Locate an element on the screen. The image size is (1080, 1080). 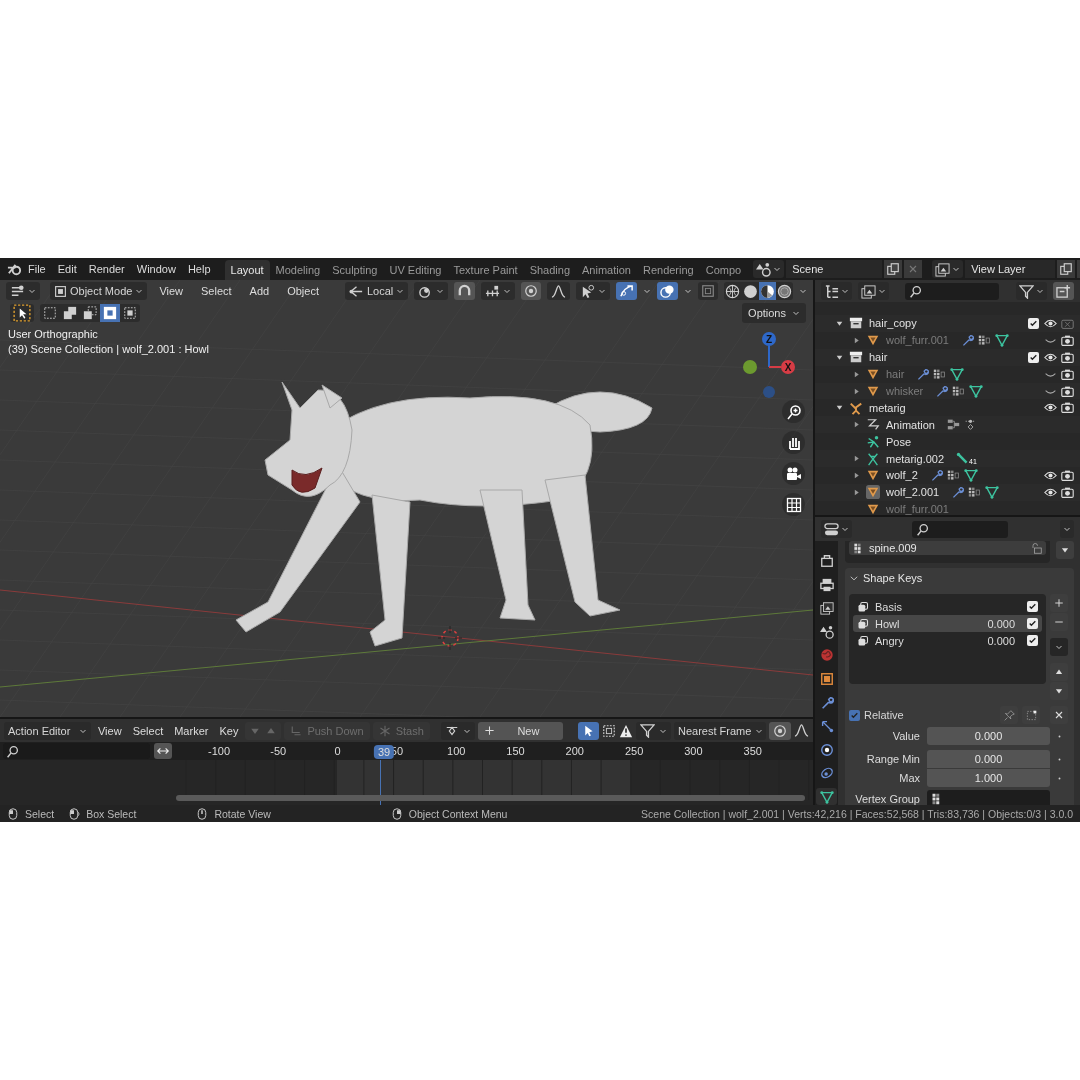
outliner-item: wolf_2 is located at coordinates (902, 475).